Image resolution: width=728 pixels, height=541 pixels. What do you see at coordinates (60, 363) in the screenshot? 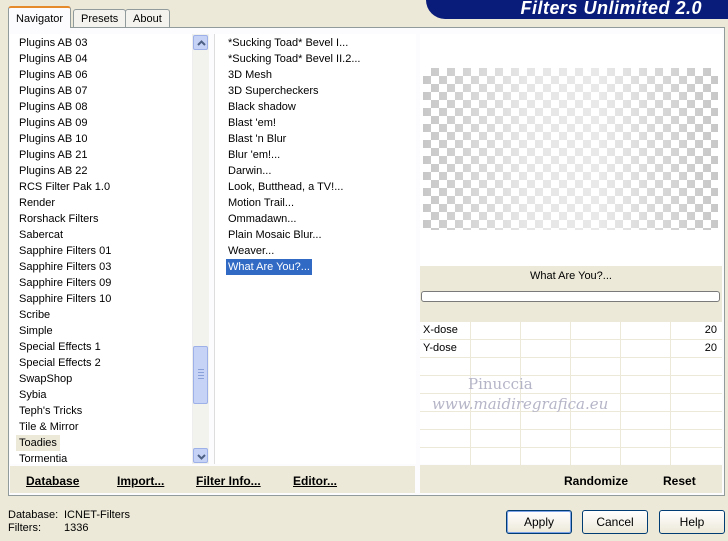
I see `category-item: Special Effects 2` at bounding box center [60, 363].